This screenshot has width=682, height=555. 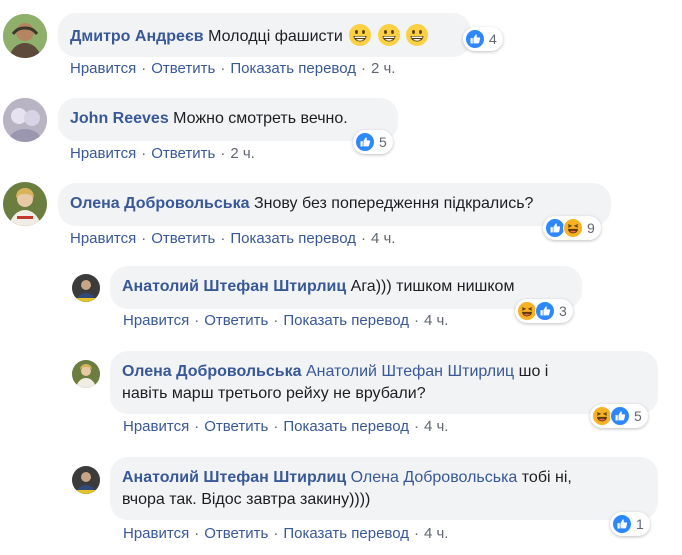 What do you see at coordinates (275, 36) in the screenshot?
I see `comment-text: Молодці фашисти` at bounding box center [275, 36].